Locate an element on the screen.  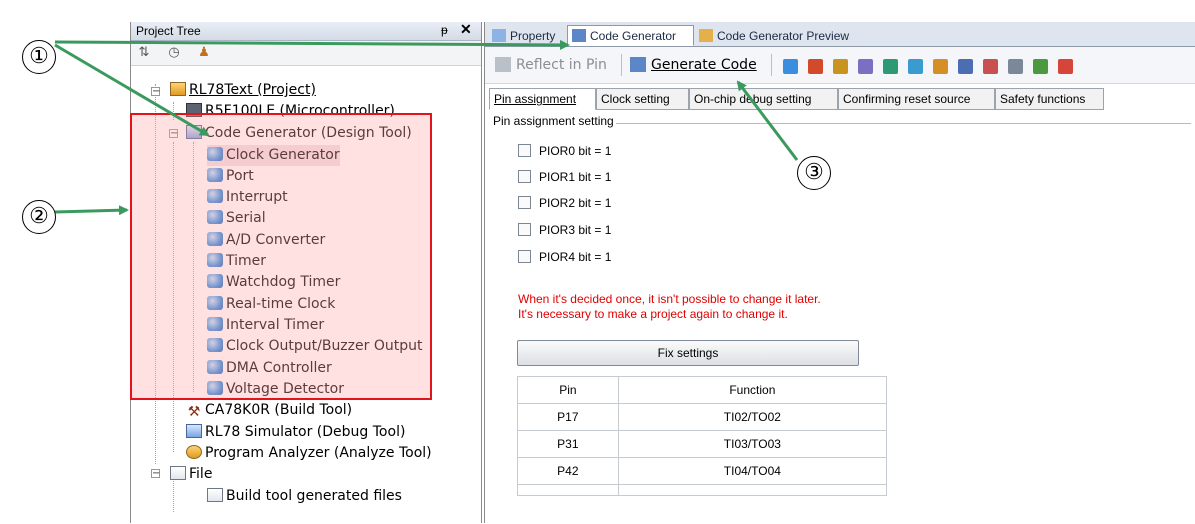
arrow-to-generate is located at coordinates (767, 120).